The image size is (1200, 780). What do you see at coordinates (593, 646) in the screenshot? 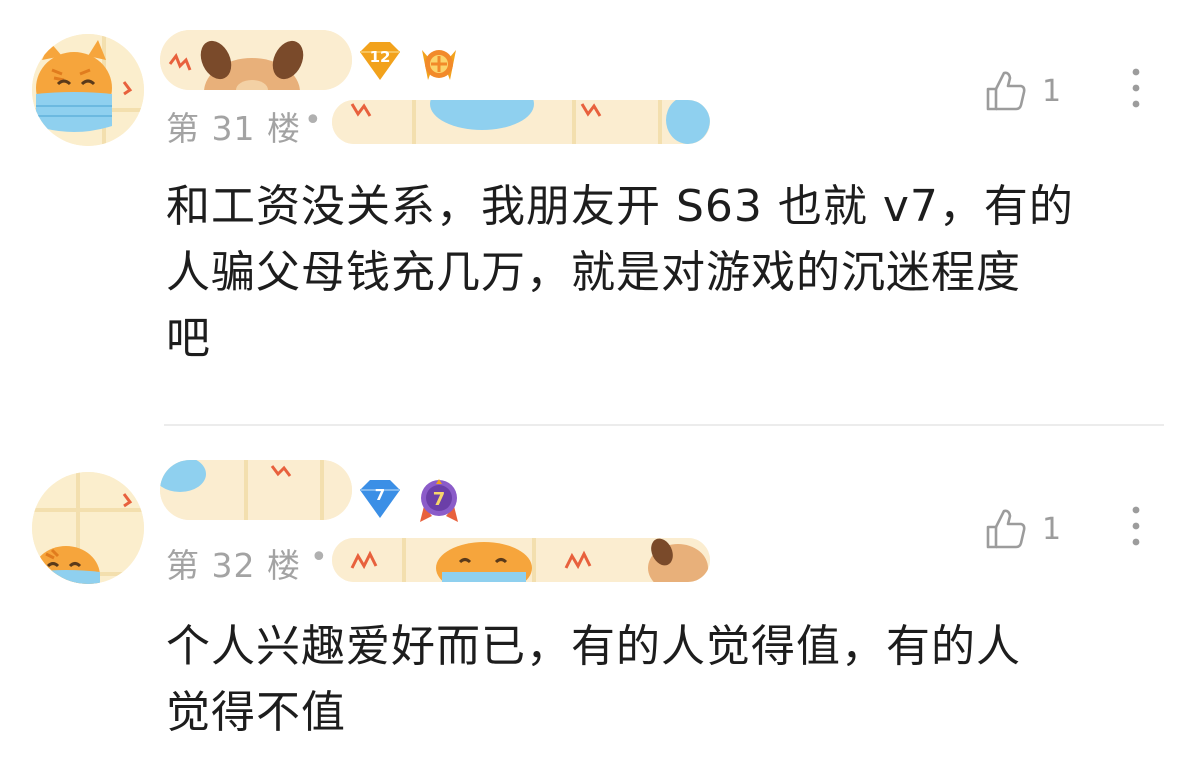
I see `comment-text-line: 个人兴趣爱好而已，有的人觉得值，有的人` at bounding box center [593, 646].